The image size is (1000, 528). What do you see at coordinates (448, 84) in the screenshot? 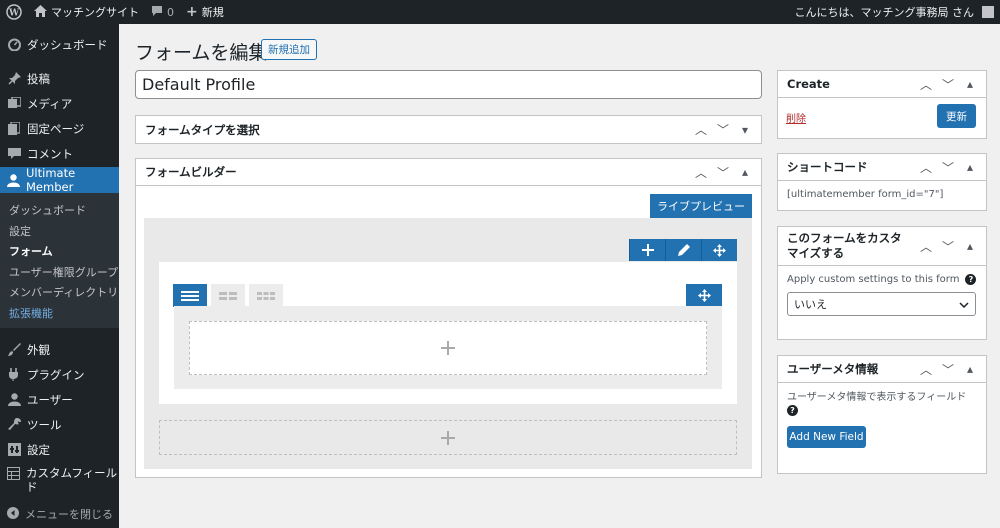
I see `form-title-input` at bounding box center [448, 84].